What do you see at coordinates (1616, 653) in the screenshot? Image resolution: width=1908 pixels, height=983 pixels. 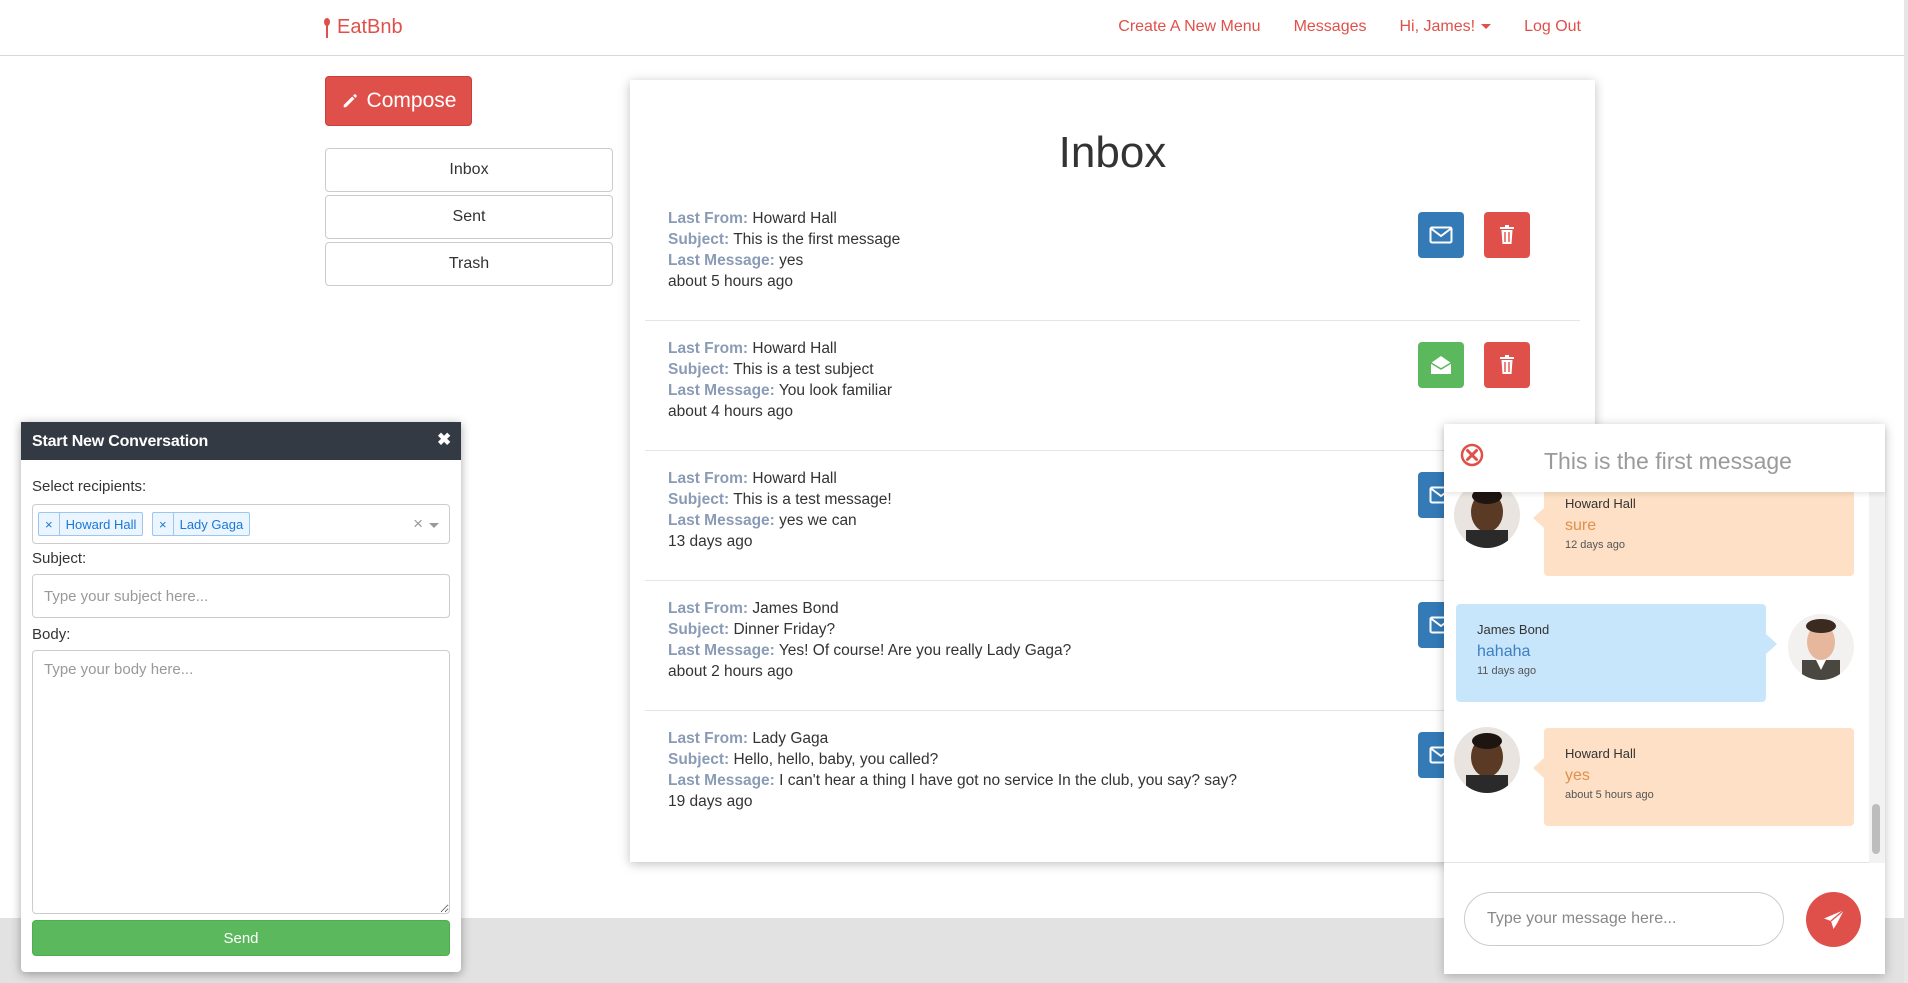 I see `chat-message: James Bond hahaha 11 days ago` at bounding box center [1616, 653].